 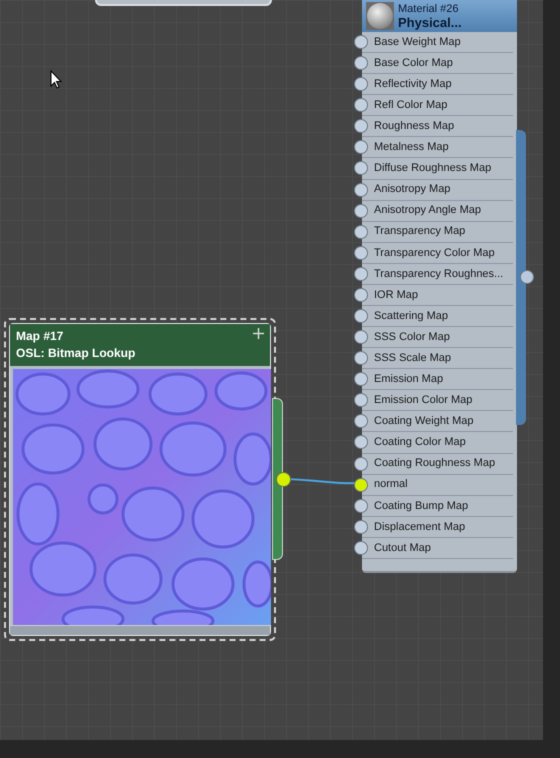 What do you see at coordinates (421, 506) in the screenshot?
I see `slot-label: Coating Bump Map` at bounding box center [421, 506].